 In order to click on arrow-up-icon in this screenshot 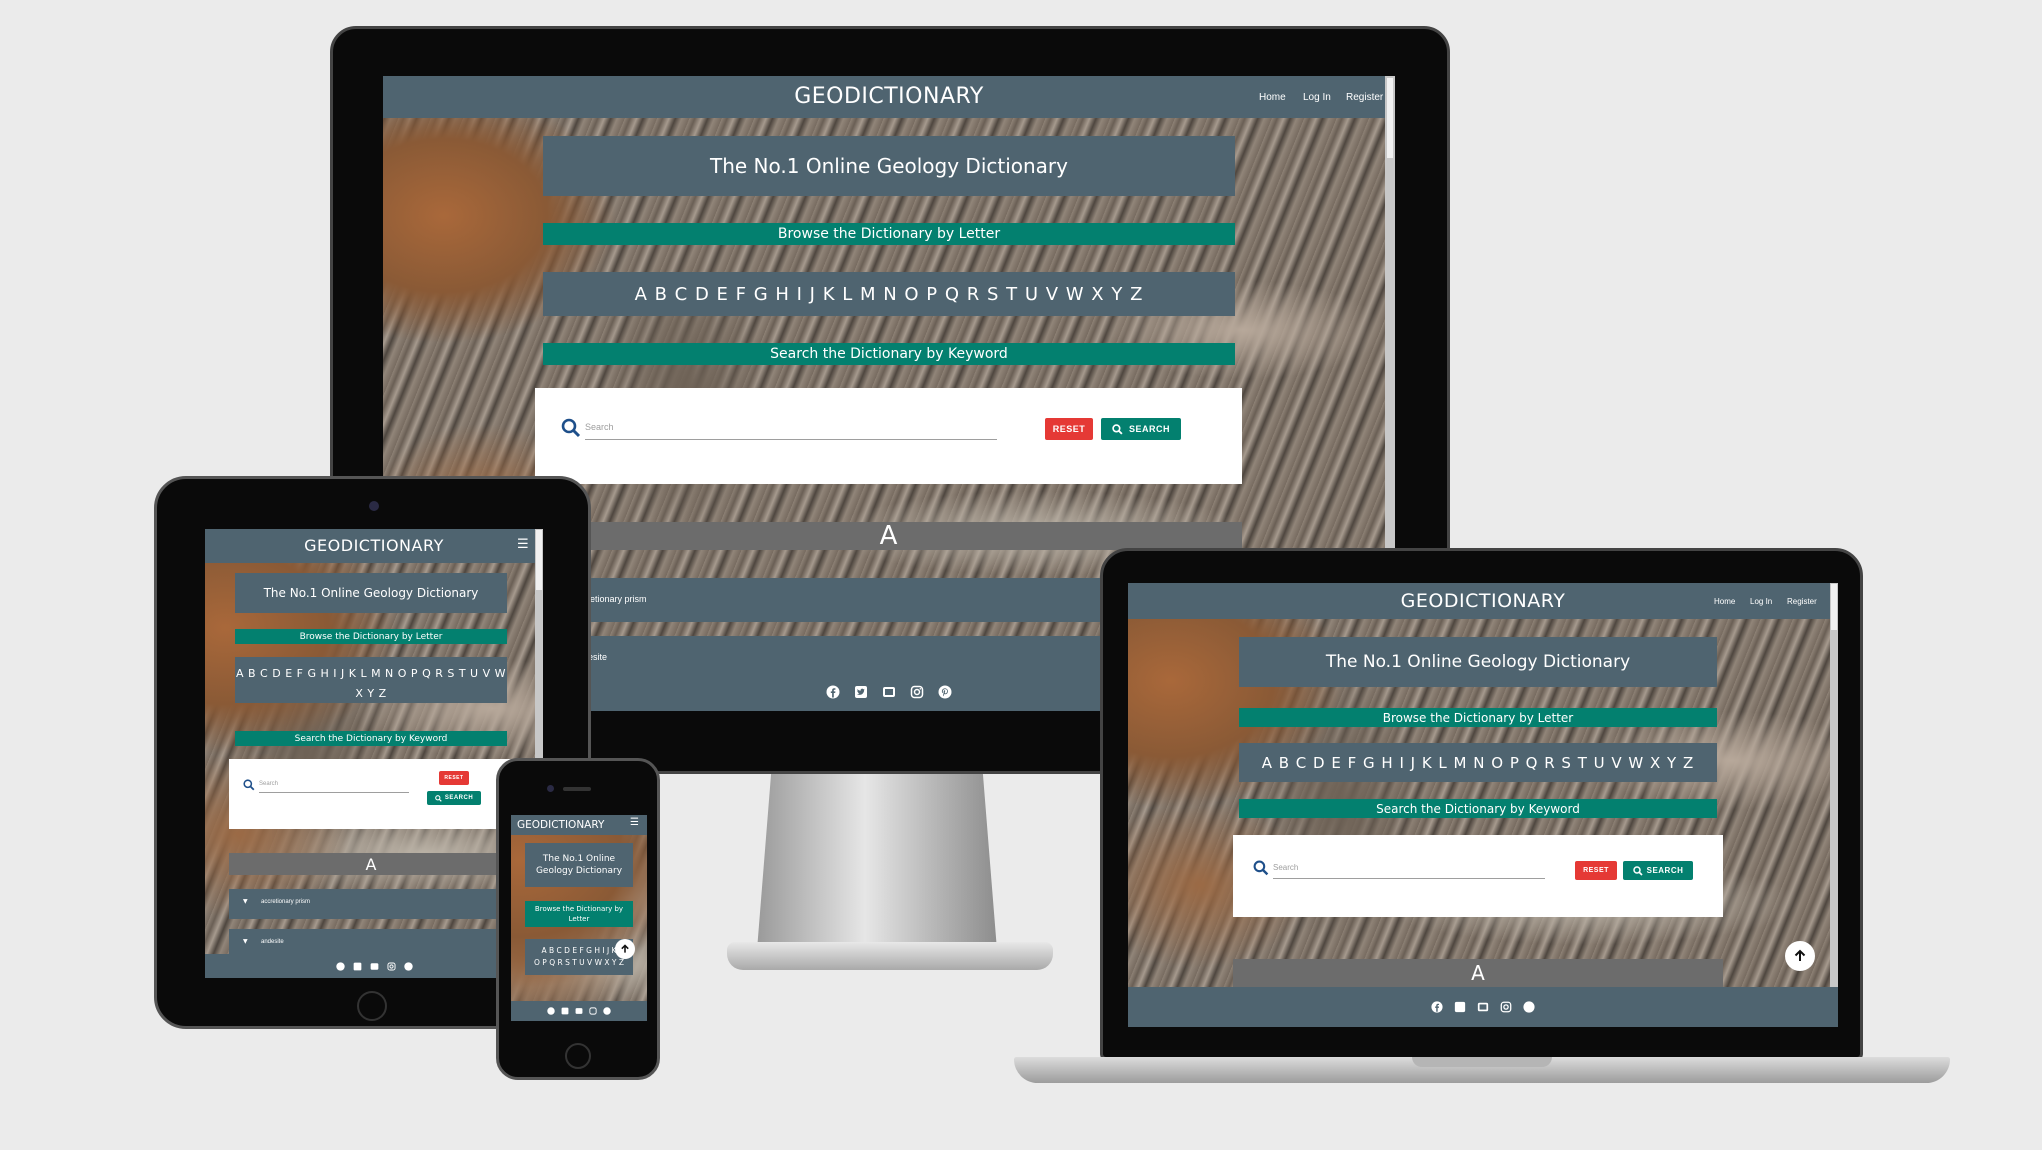, I will do `click(1800, 955)`.